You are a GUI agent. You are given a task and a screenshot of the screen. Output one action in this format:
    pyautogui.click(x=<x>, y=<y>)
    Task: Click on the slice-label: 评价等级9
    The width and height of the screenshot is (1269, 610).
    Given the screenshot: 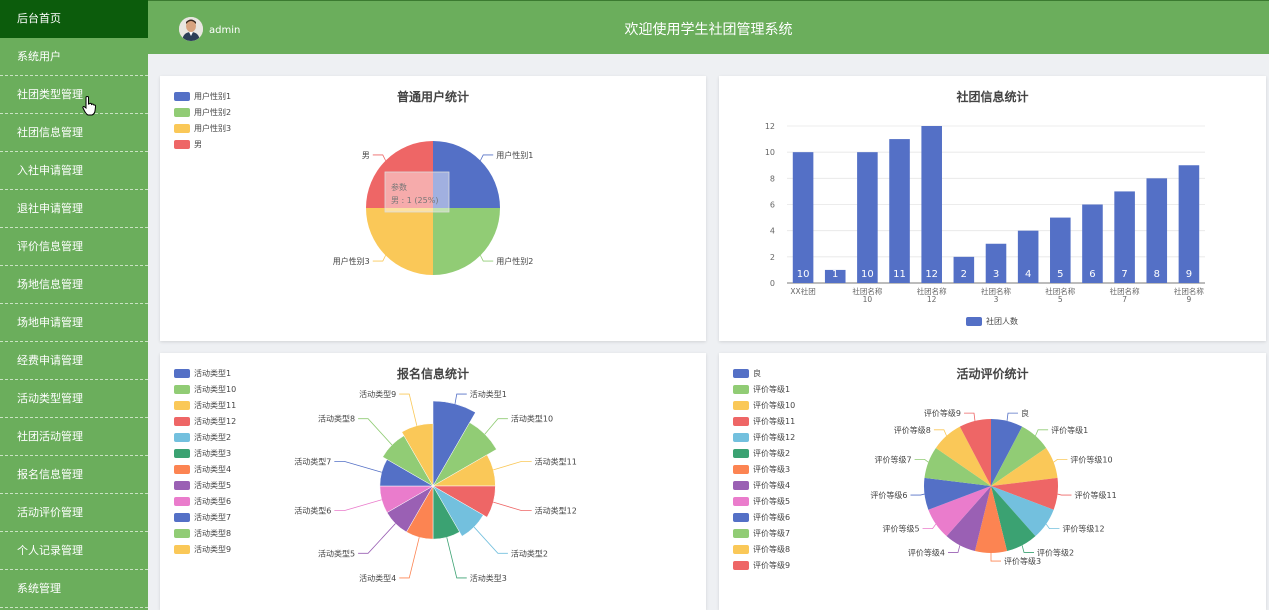 What is the action you would take?
    pyautogui.click(x=942, y=413)
    